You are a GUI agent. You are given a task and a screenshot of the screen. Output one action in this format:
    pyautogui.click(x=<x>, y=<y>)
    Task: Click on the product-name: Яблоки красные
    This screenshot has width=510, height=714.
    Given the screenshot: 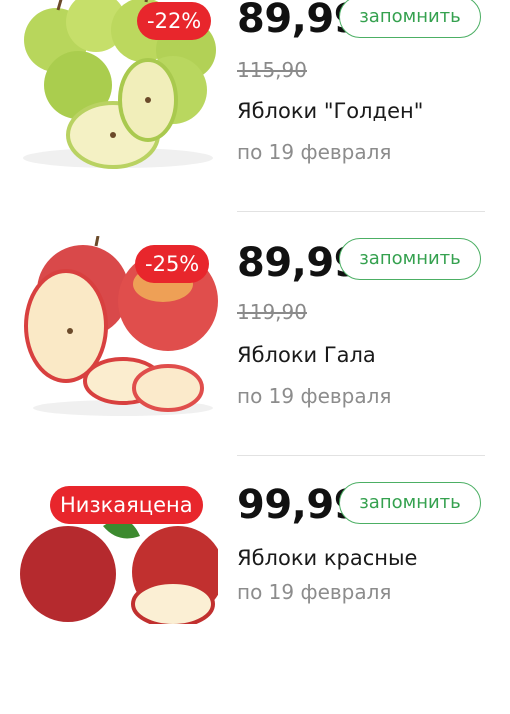 What is the action you would take?
    pyautogui.click(x=327, y=558)
    